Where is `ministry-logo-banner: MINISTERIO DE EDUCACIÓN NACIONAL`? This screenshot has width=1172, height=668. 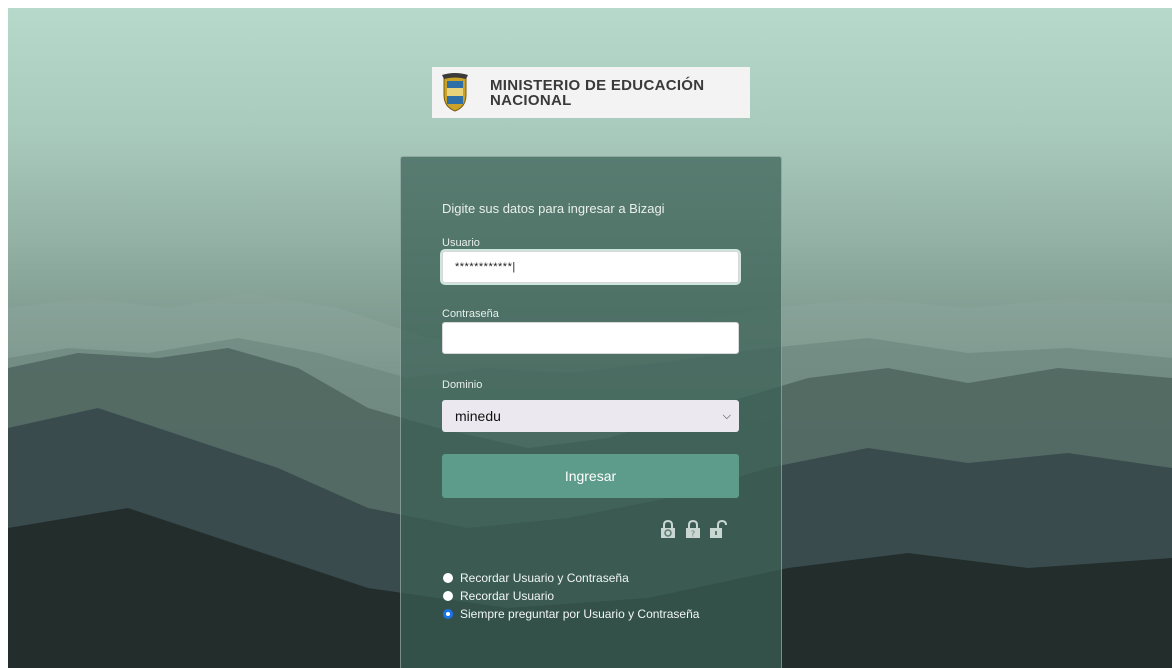 ministry-logo-banner: MINISTERIO DE EDUCACIÓN NACIONAL is located at coordinates (591, 92).